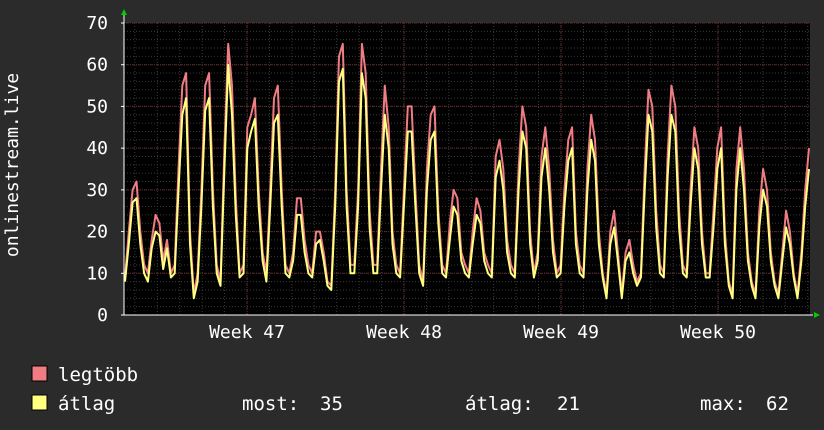 The height and width of the screenshot is (430, 824). What do you see at coordinates (499, 404) in the screenshot?
I see `stat-average-label: átlag:` at bounding box center [499, 404].